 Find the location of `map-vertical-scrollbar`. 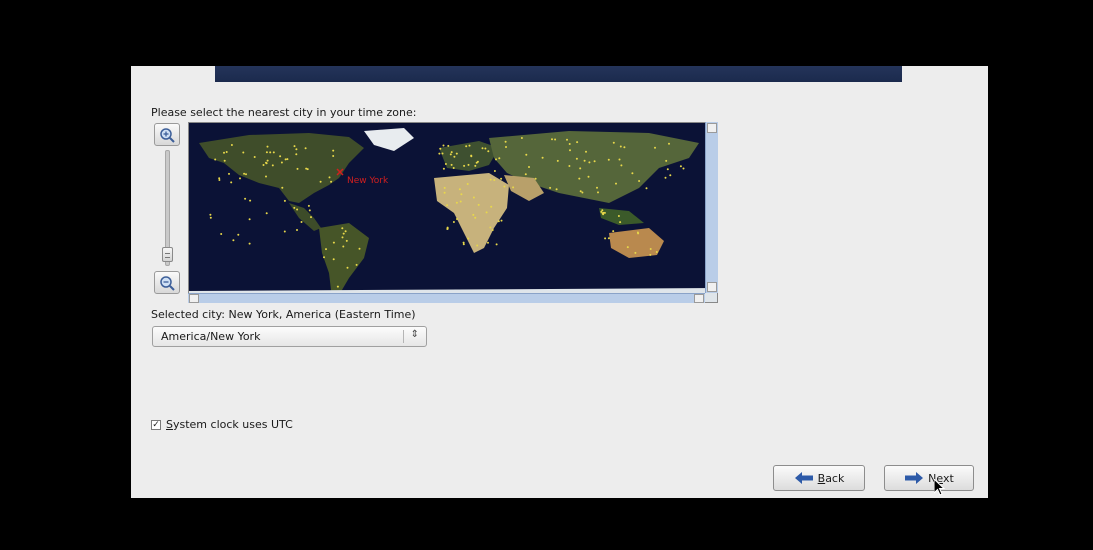

map-vertical-scrollbar is located at coordinates (711, 207).